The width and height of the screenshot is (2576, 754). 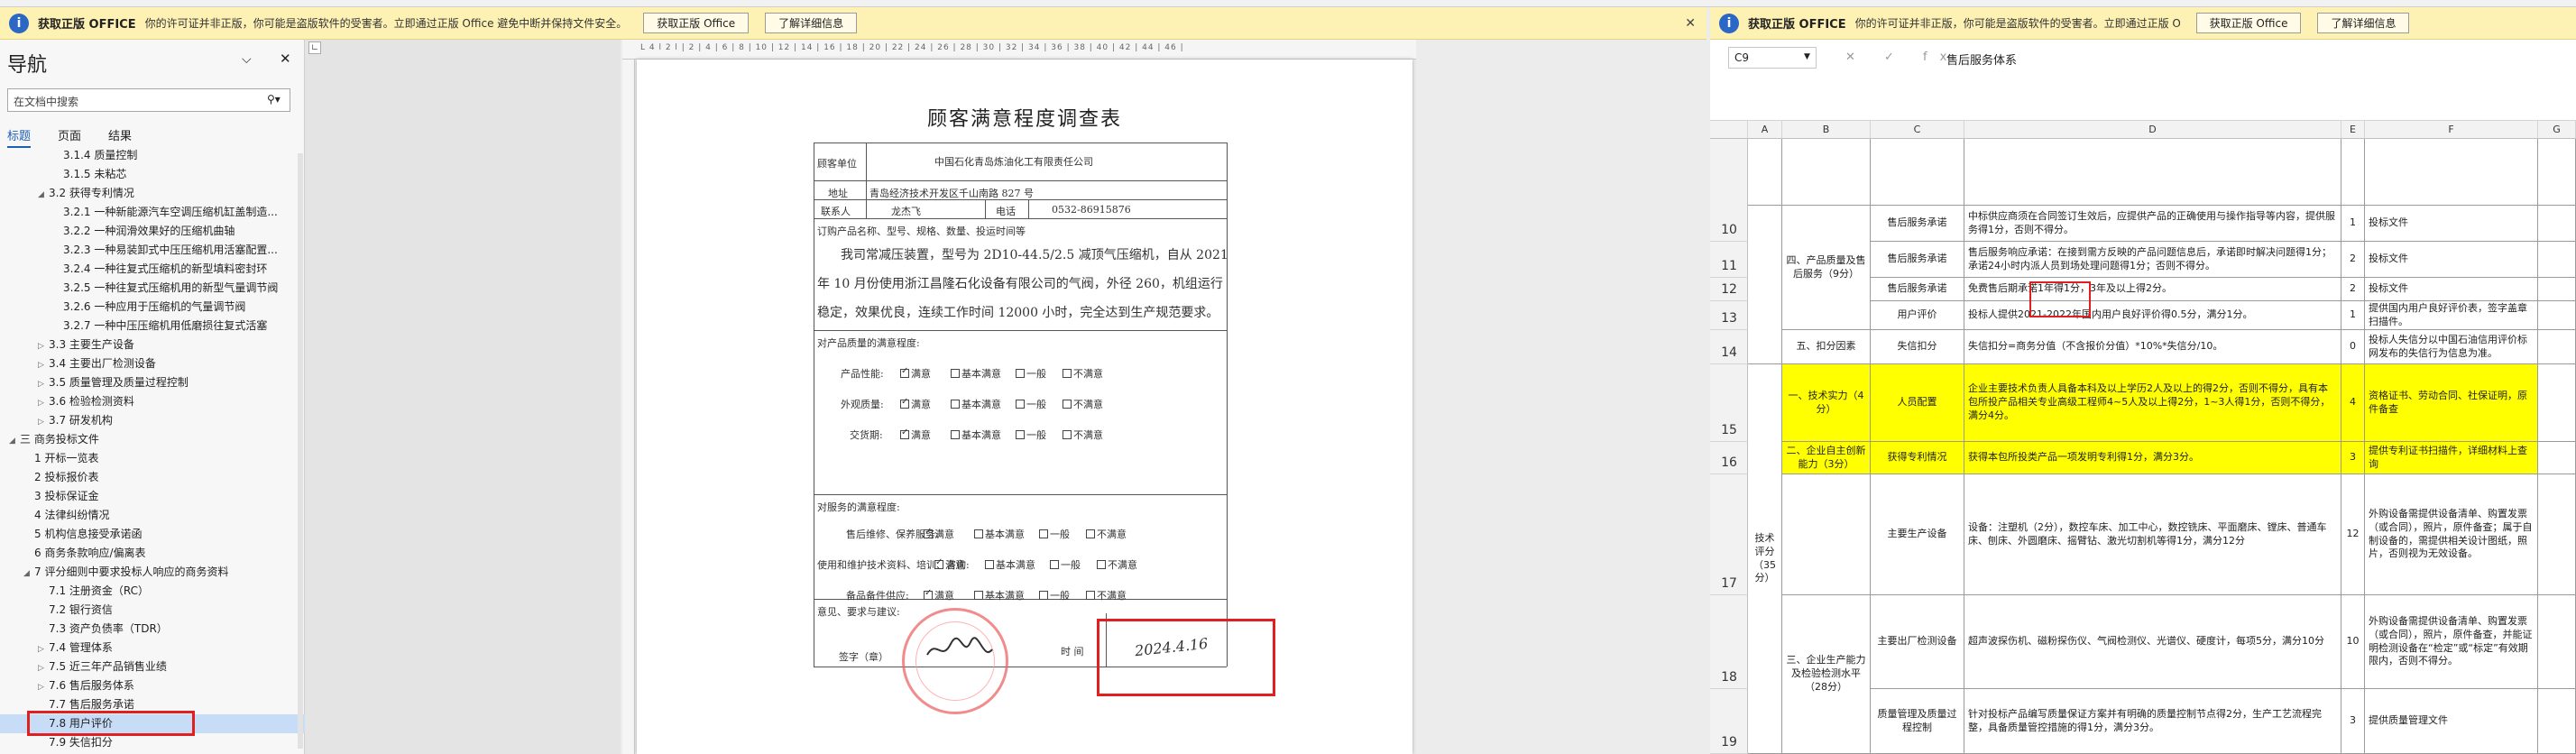 What do you see at coordinates (2353, 458) in the screenshot?
I see `sheet-cell: 3` at bounding box center [2353, 458].